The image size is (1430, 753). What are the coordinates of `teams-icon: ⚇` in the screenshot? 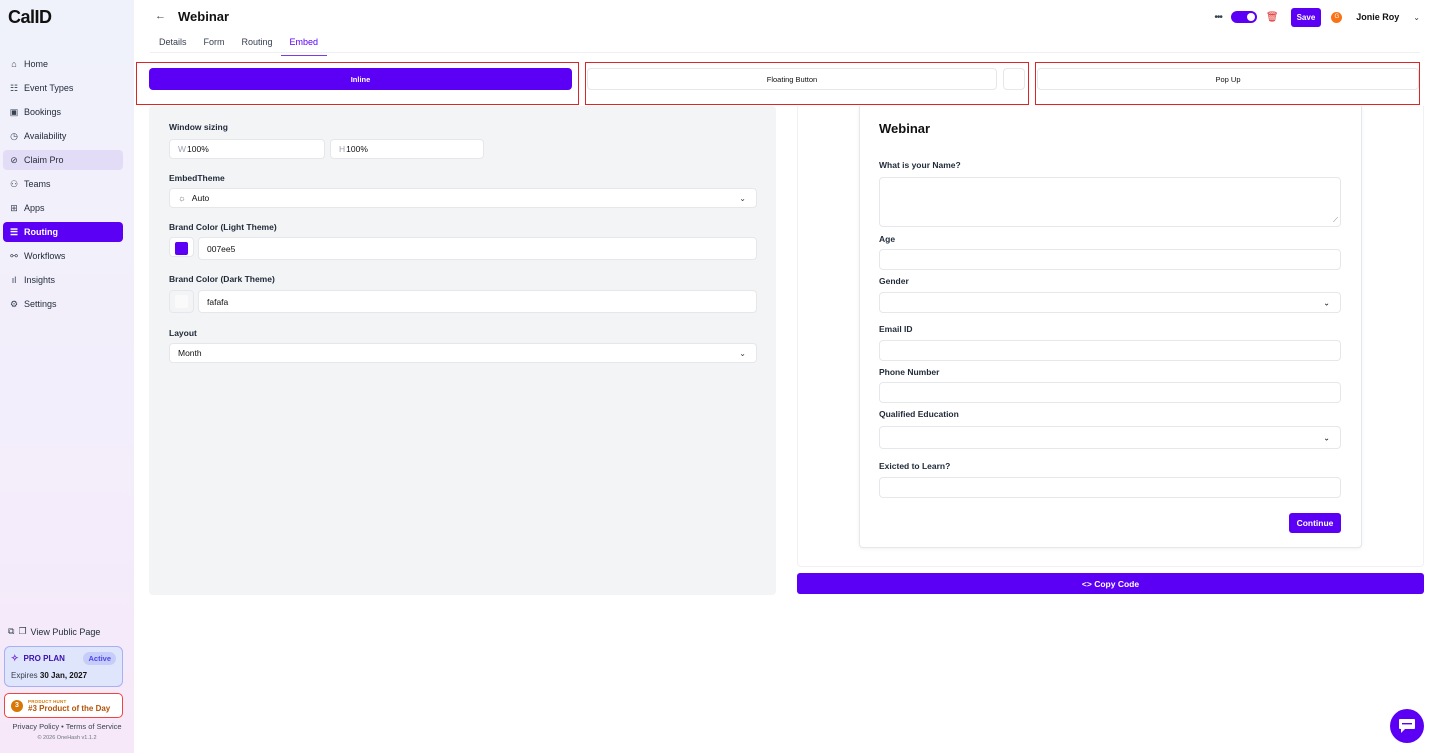 It's located at (14, 183).